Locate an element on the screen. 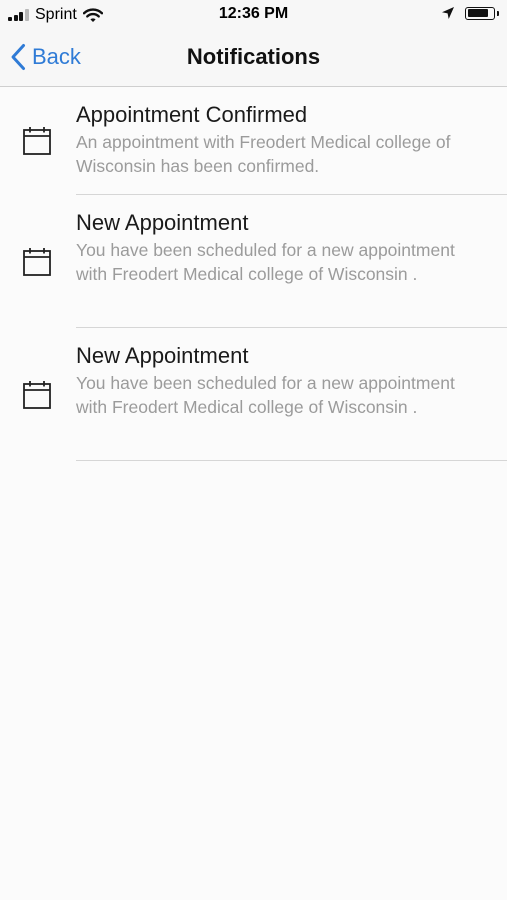 The width and height of the screenshot is (507, 900). page-title: Notifications is located at coordinates (253, 56).